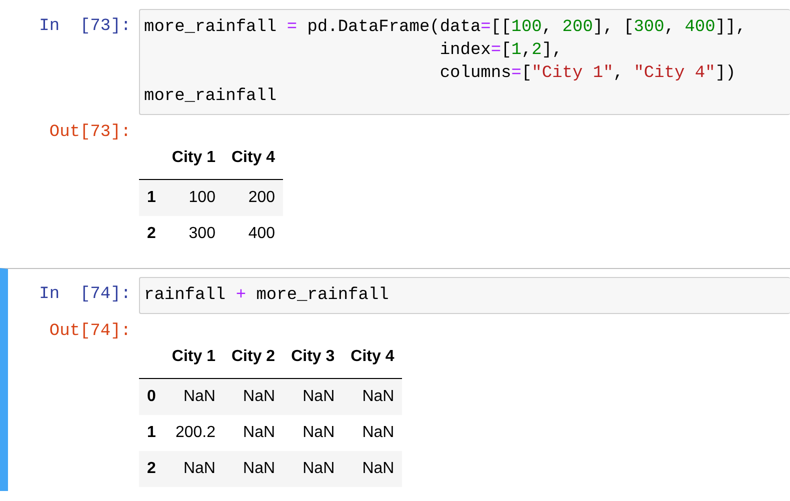 The image size is (790, 501). I want to click on output-prompt: Out[73]:, so click(90, 133).